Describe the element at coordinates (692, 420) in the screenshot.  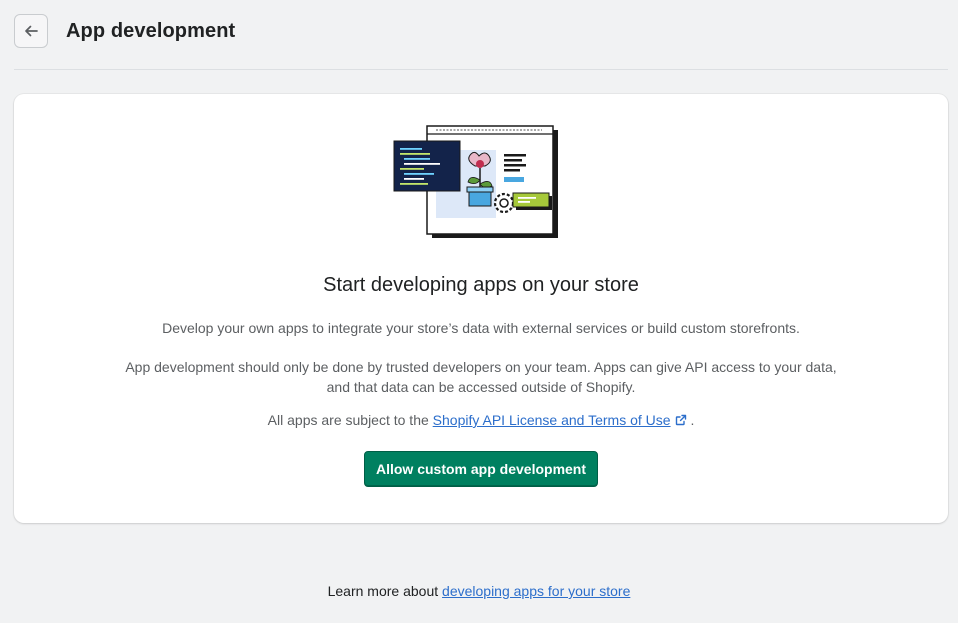
I see `terms-suffix: .` at that location.